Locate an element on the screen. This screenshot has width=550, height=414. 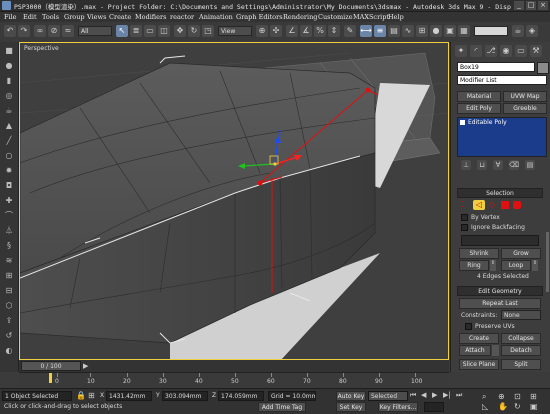
render-last-icon: ◈ is located at coordinates (532, 31).